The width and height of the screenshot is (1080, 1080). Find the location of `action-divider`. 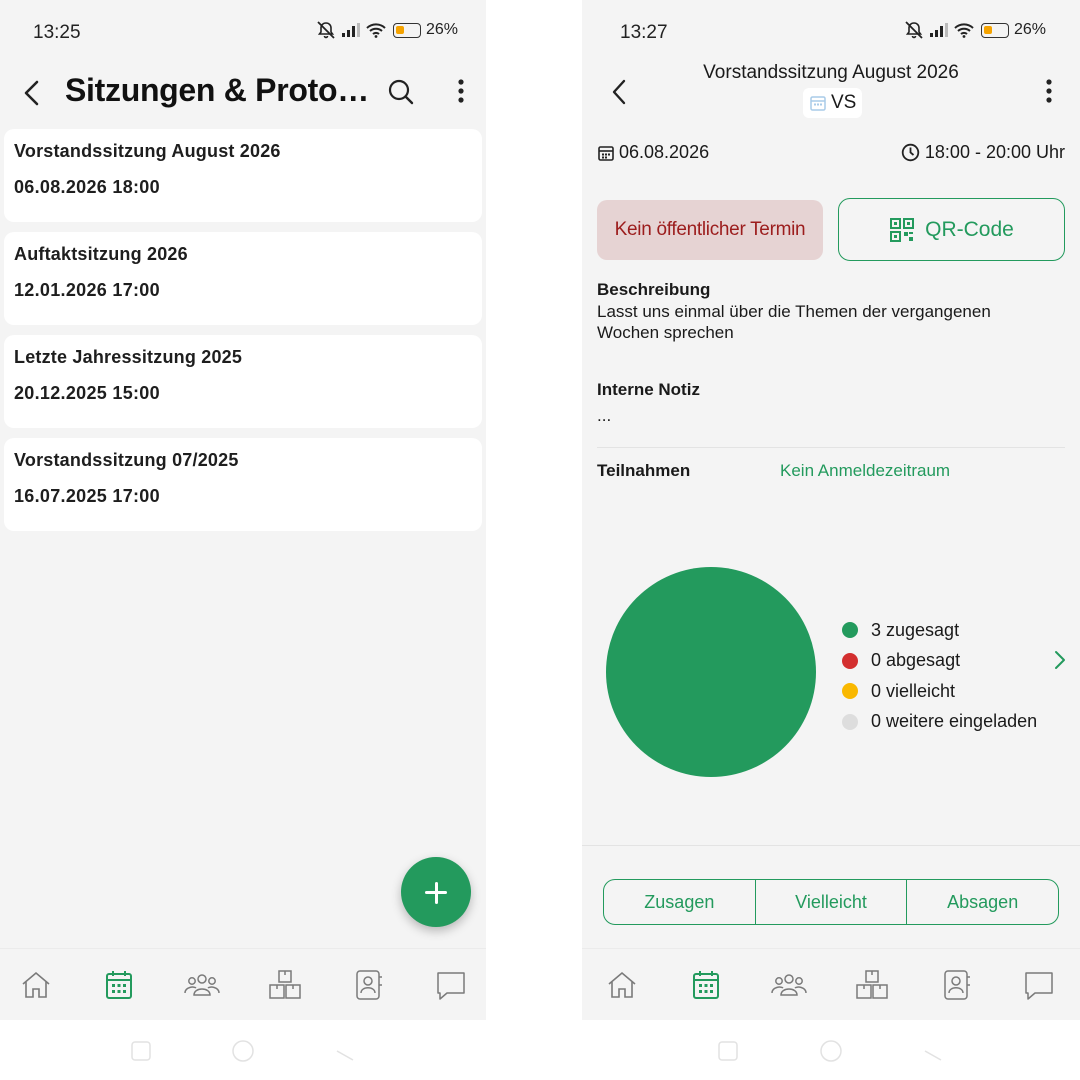

action-divider is located at coordinates (831, 845).